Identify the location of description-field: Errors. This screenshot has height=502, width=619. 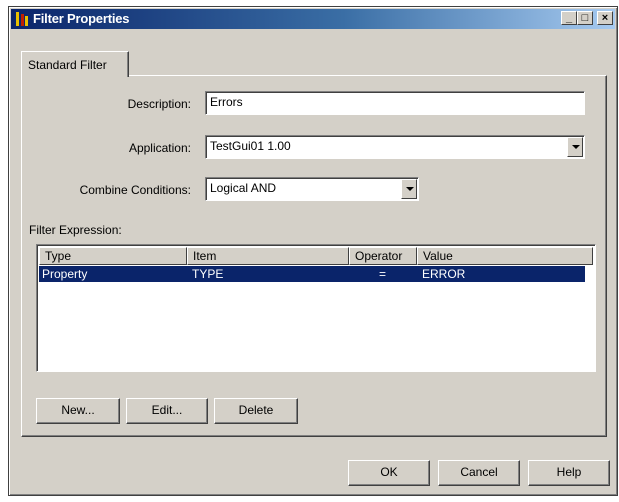
(395, 103).